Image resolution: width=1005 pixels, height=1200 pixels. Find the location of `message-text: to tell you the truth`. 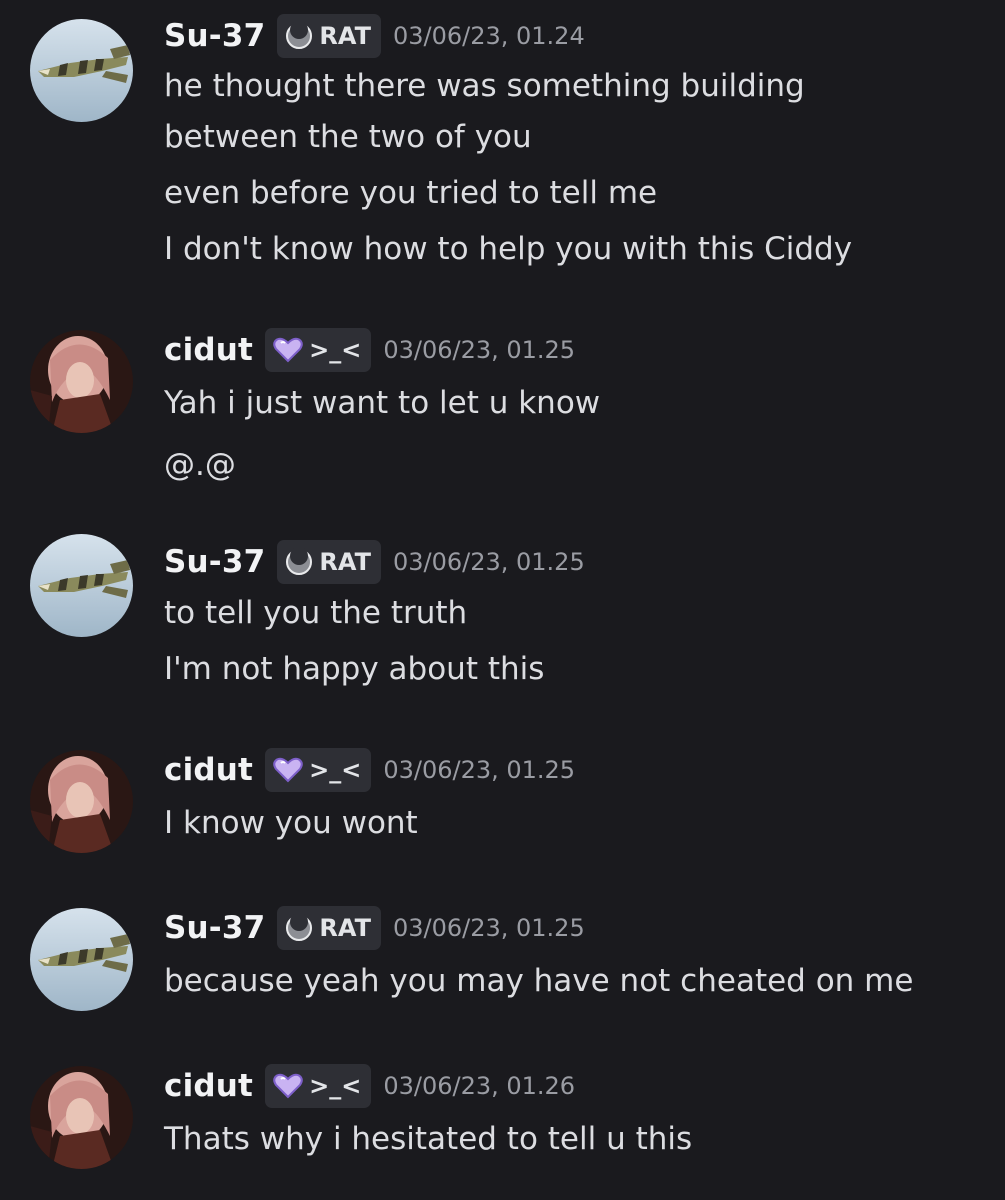

message-text: to tell you the truth is located at coordinates (316, 613).